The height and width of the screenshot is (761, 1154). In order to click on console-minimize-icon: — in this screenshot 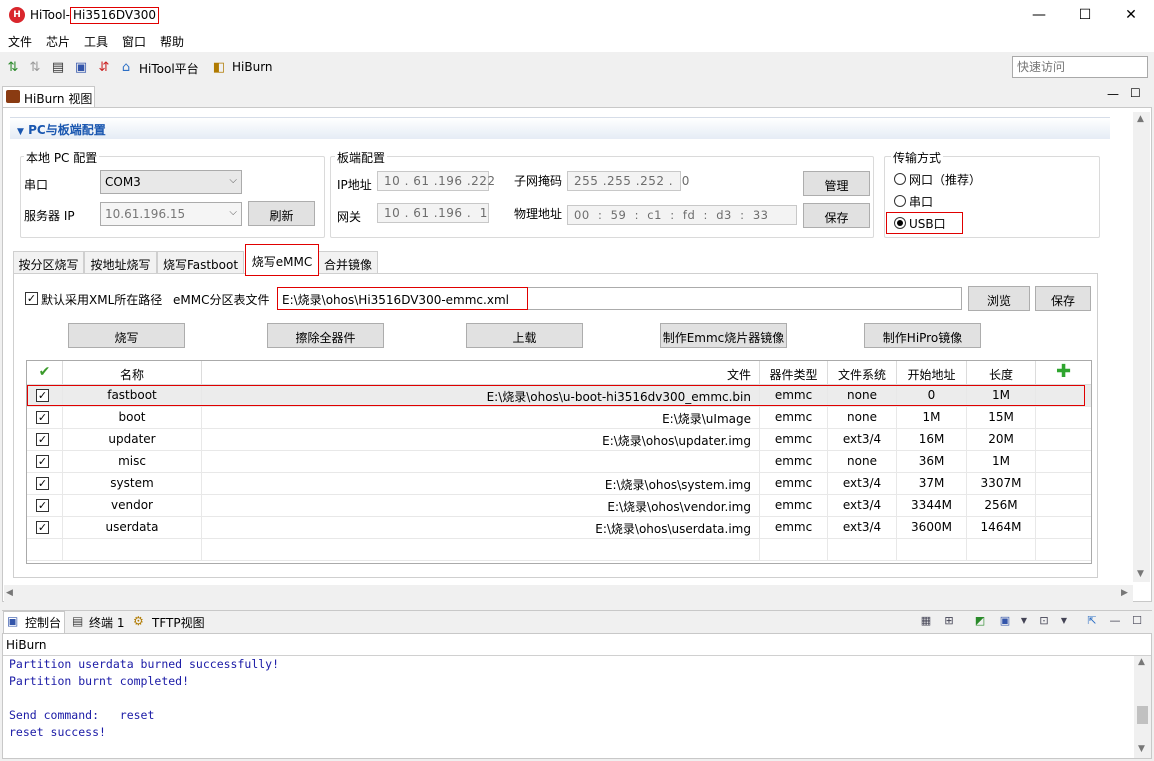, I will do `click(1115, 621)`.